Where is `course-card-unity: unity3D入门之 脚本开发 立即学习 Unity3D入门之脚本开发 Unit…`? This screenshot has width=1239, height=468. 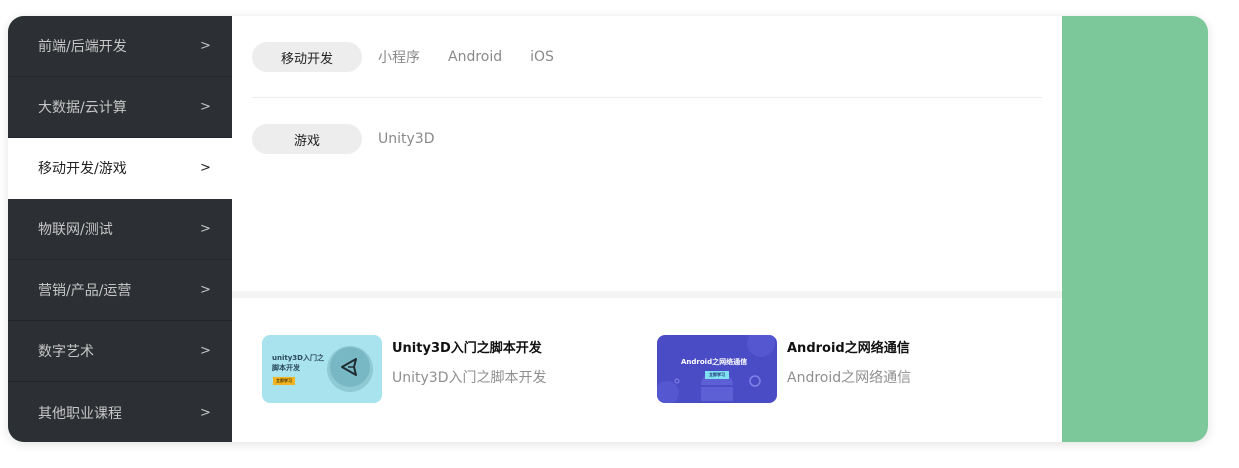 course-card-unity: unity3D入门之 脚本开发 立即学习 Unity3D入门之脚本开发 Unit… is located at coordinates (452, 369).